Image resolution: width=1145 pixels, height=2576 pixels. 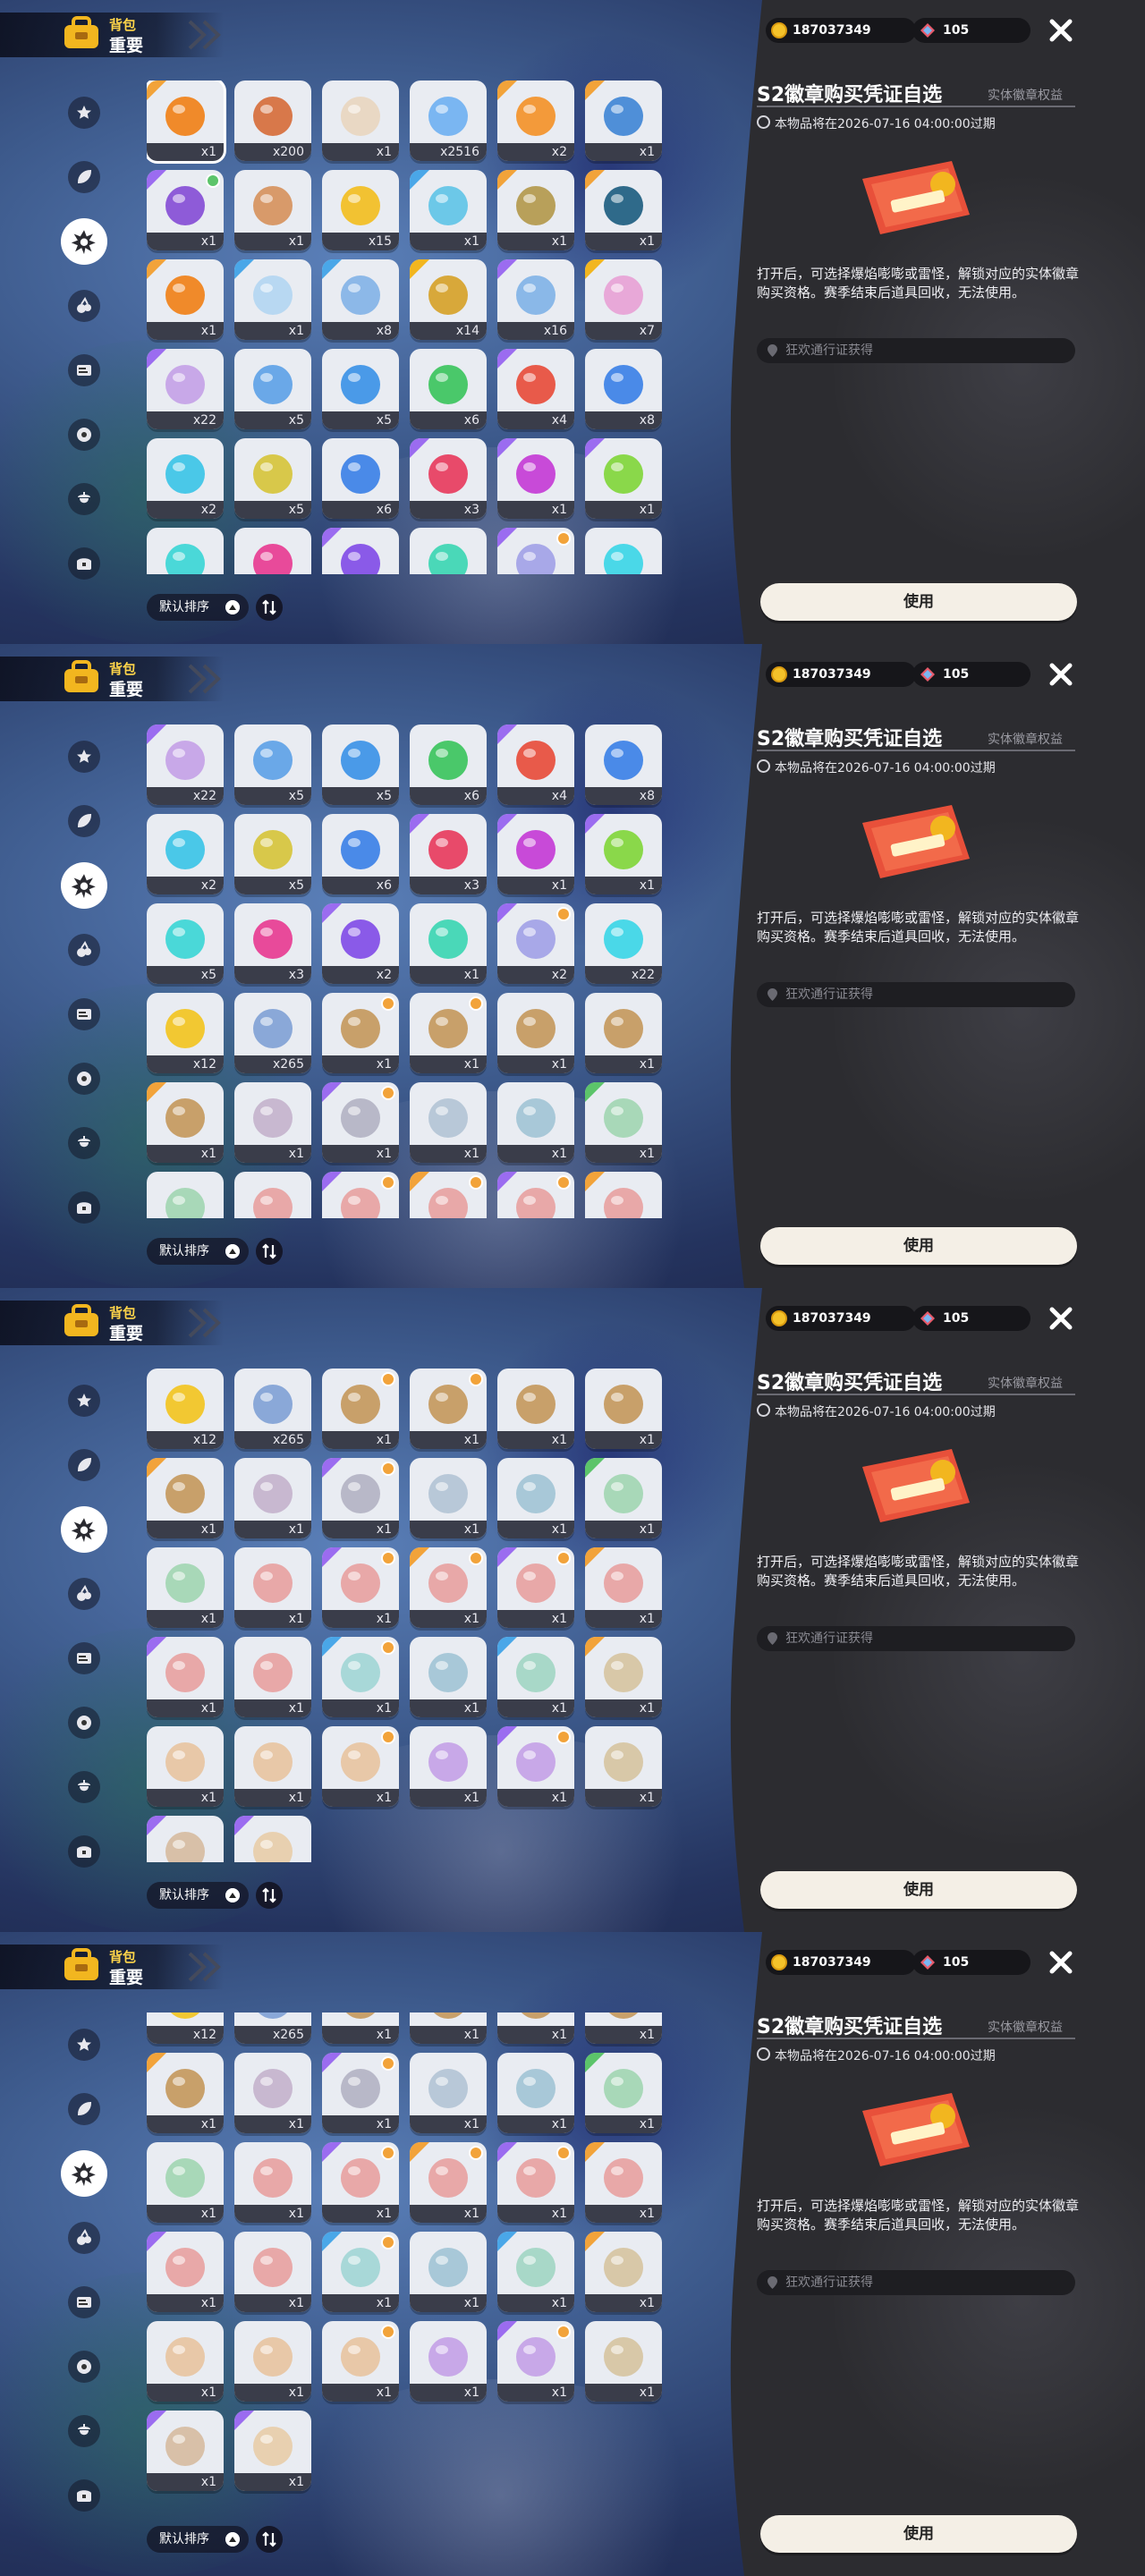 What do you see at coordinates (448, 120) in the screenshot?
I see `inventory-item: x2516` at bounding box center [448, 120].